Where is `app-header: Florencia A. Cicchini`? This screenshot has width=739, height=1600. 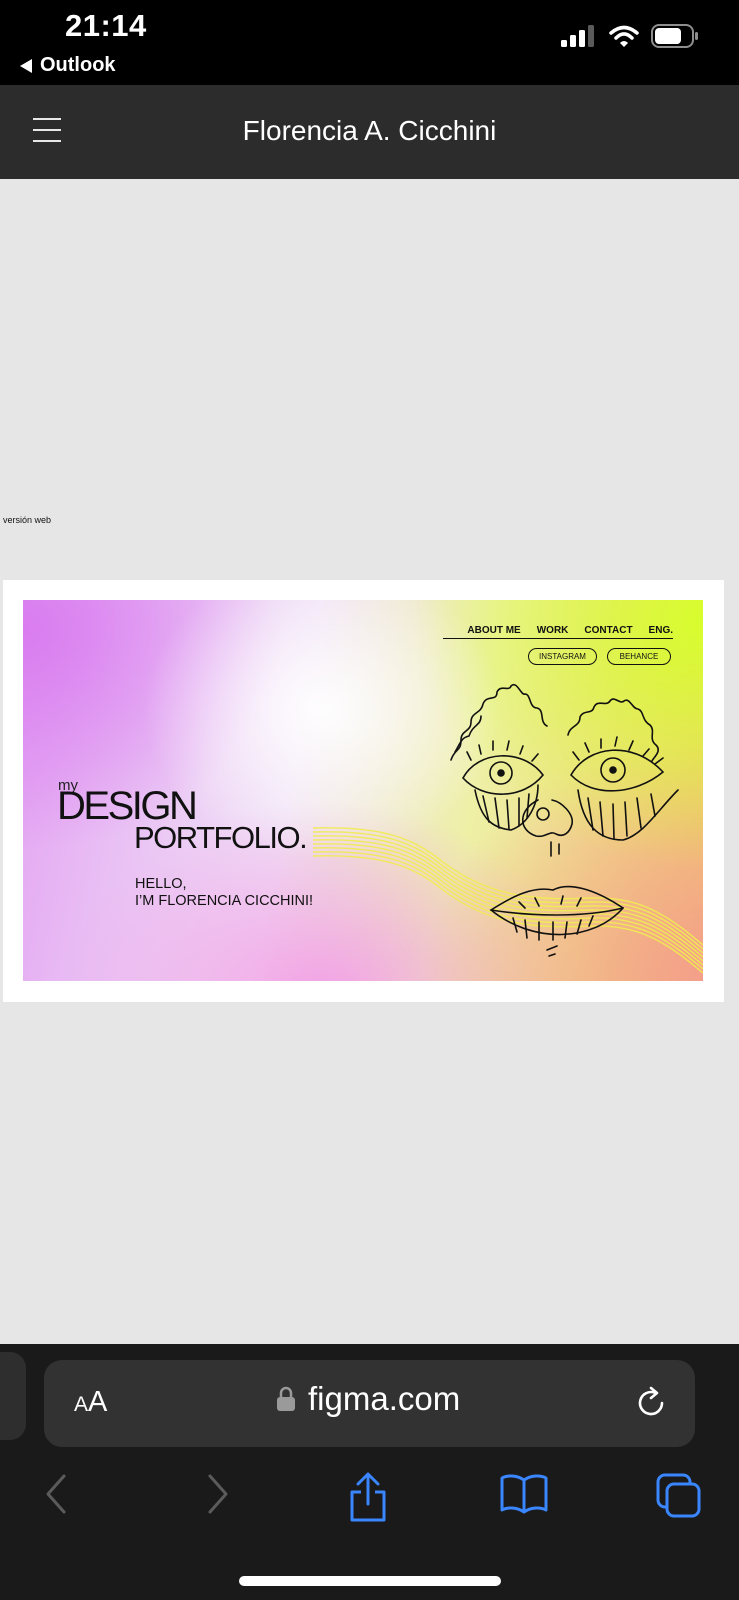
app-header: Florencia A. Cicchini is located at coordinates (369, 132).